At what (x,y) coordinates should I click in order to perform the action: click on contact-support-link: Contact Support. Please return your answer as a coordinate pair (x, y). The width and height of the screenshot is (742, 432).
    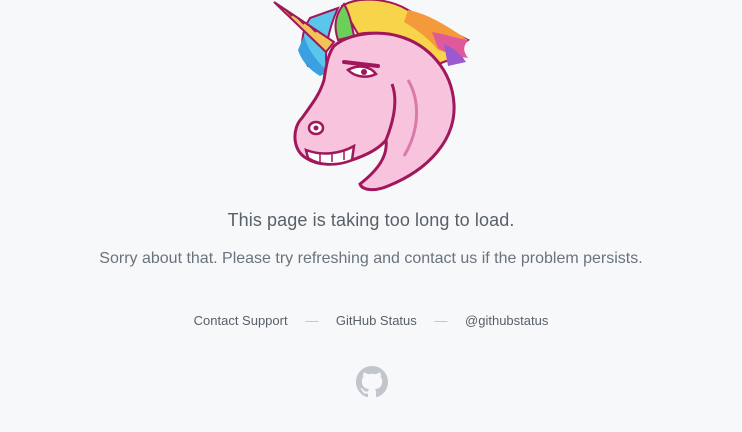
    Looking at the image, I should click on (241, 320).